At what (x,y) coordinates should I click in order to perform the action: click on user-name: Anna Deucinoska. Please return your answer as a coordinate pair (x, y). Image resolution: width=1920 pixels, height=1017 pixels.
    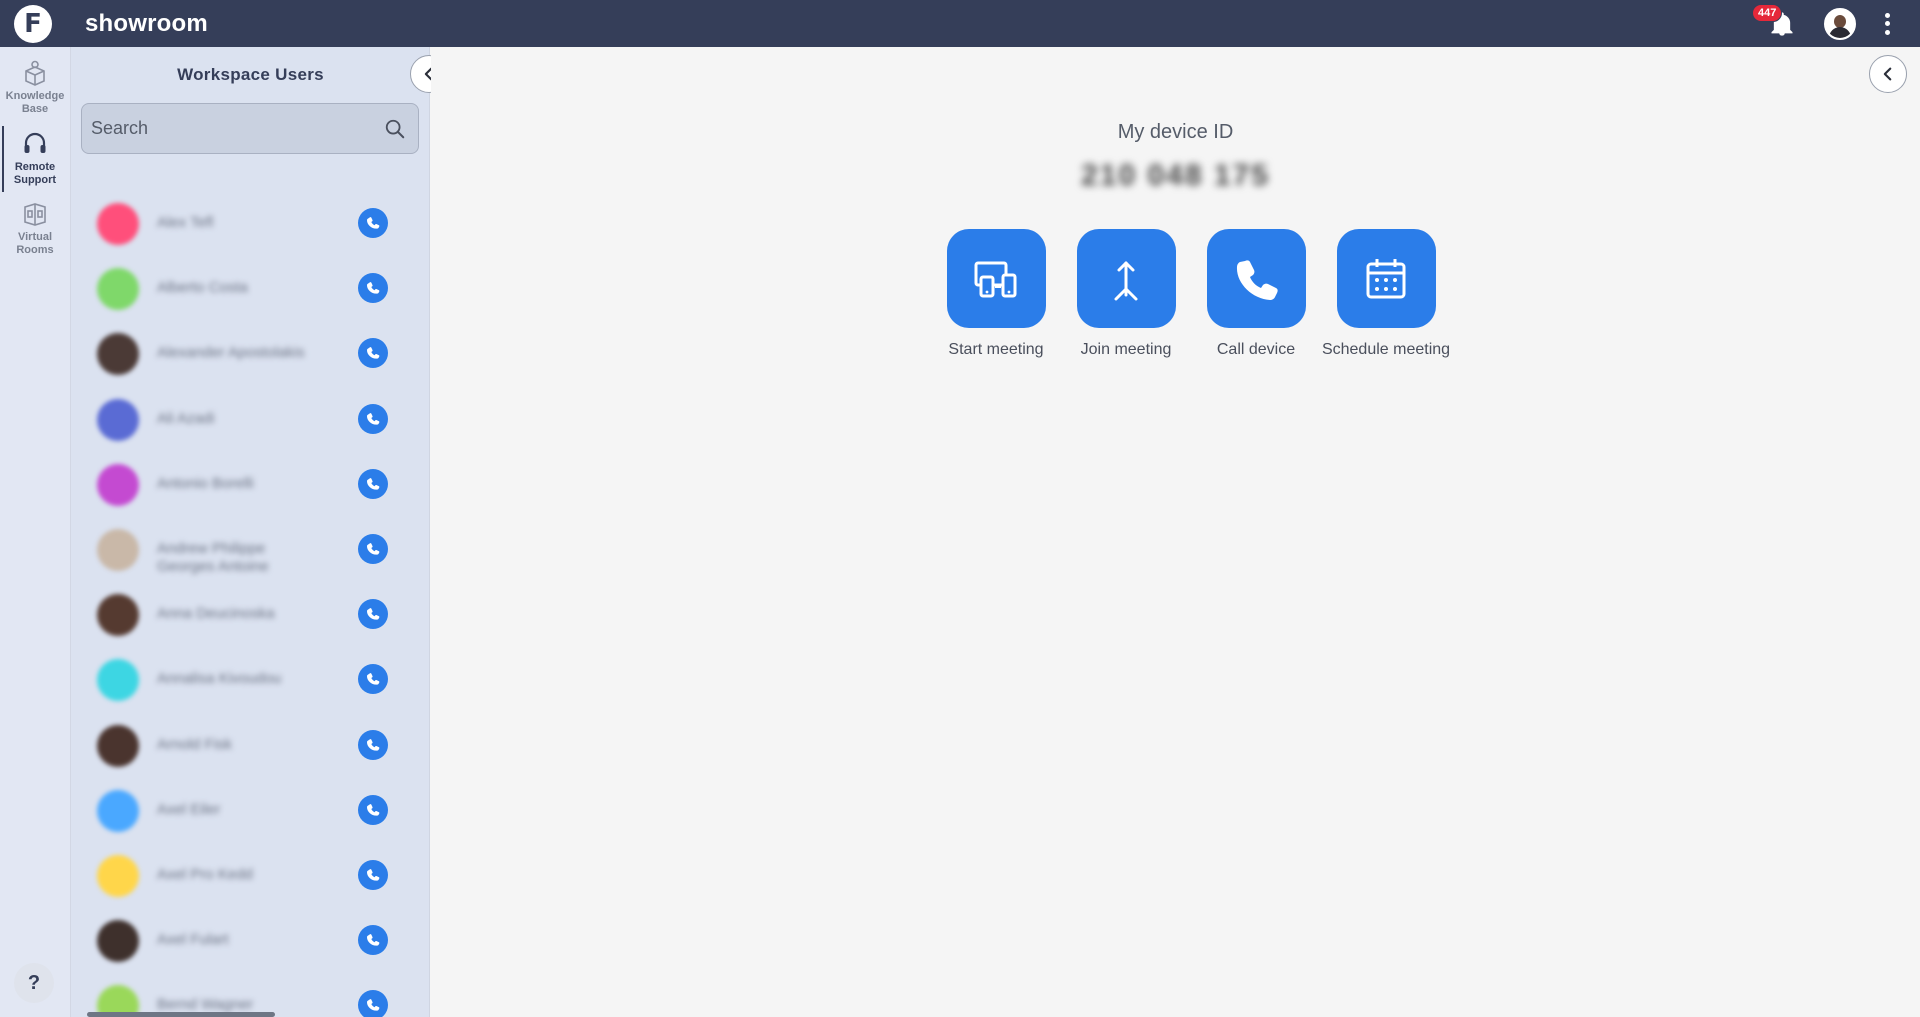
    Looking at the image, I should click on (216, 614).